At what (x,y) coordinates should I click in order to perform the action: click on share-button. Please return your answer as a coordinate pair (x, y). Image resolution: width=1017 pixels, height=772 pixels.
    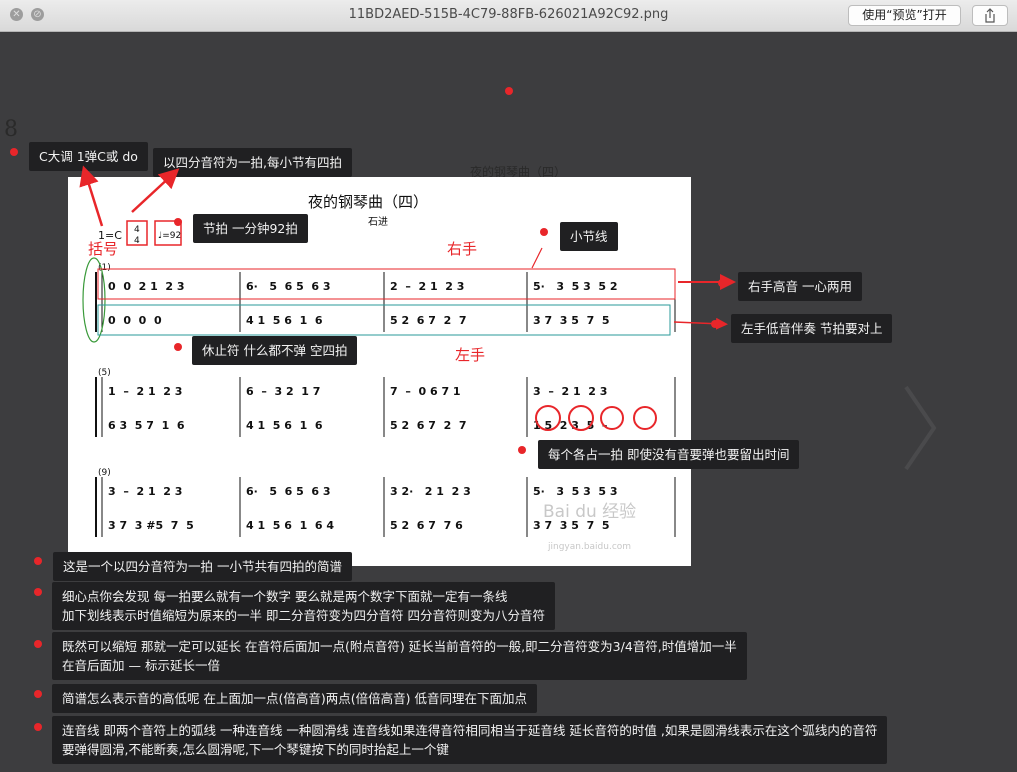
    Looking at the image, I should click on (990, 15).